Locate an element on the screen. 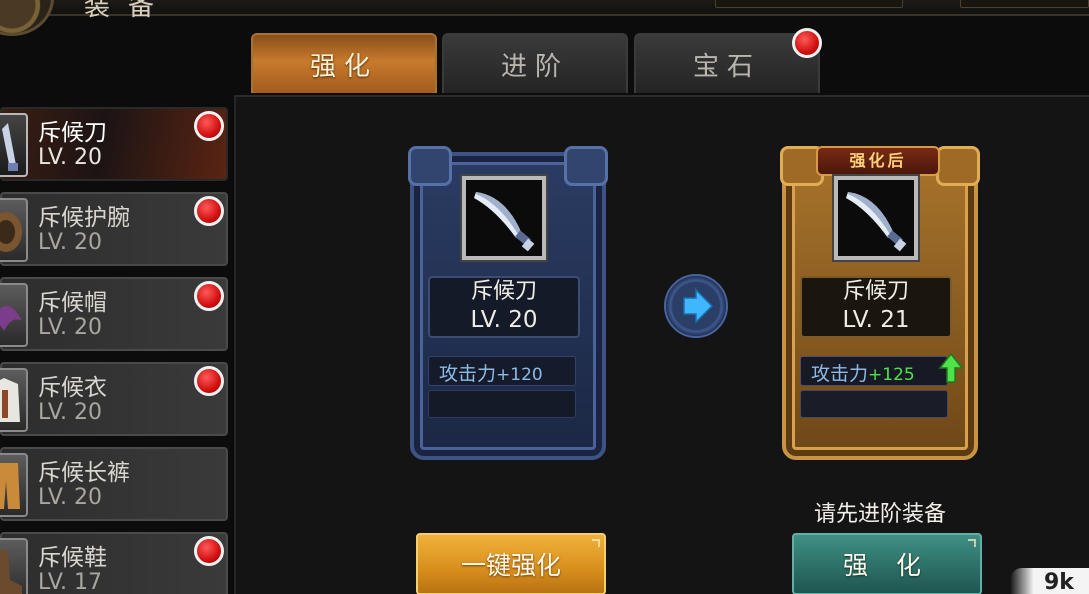  one-click-enhance-button: 一键强化 is located at coordinates (511, 563).